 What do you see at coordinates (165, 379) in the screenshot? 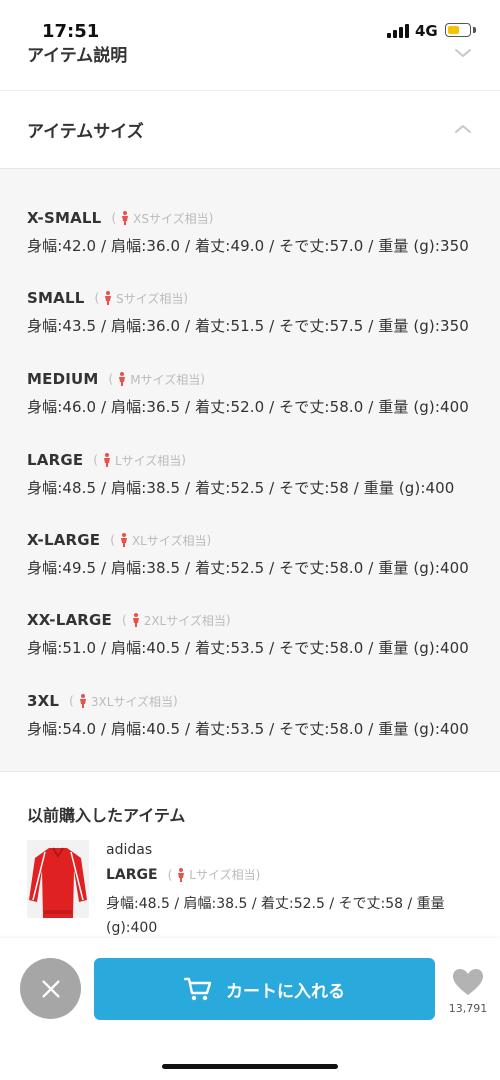
I see `size-equivalent-label: Mサイズ相当` at bounding box center [165, 379].